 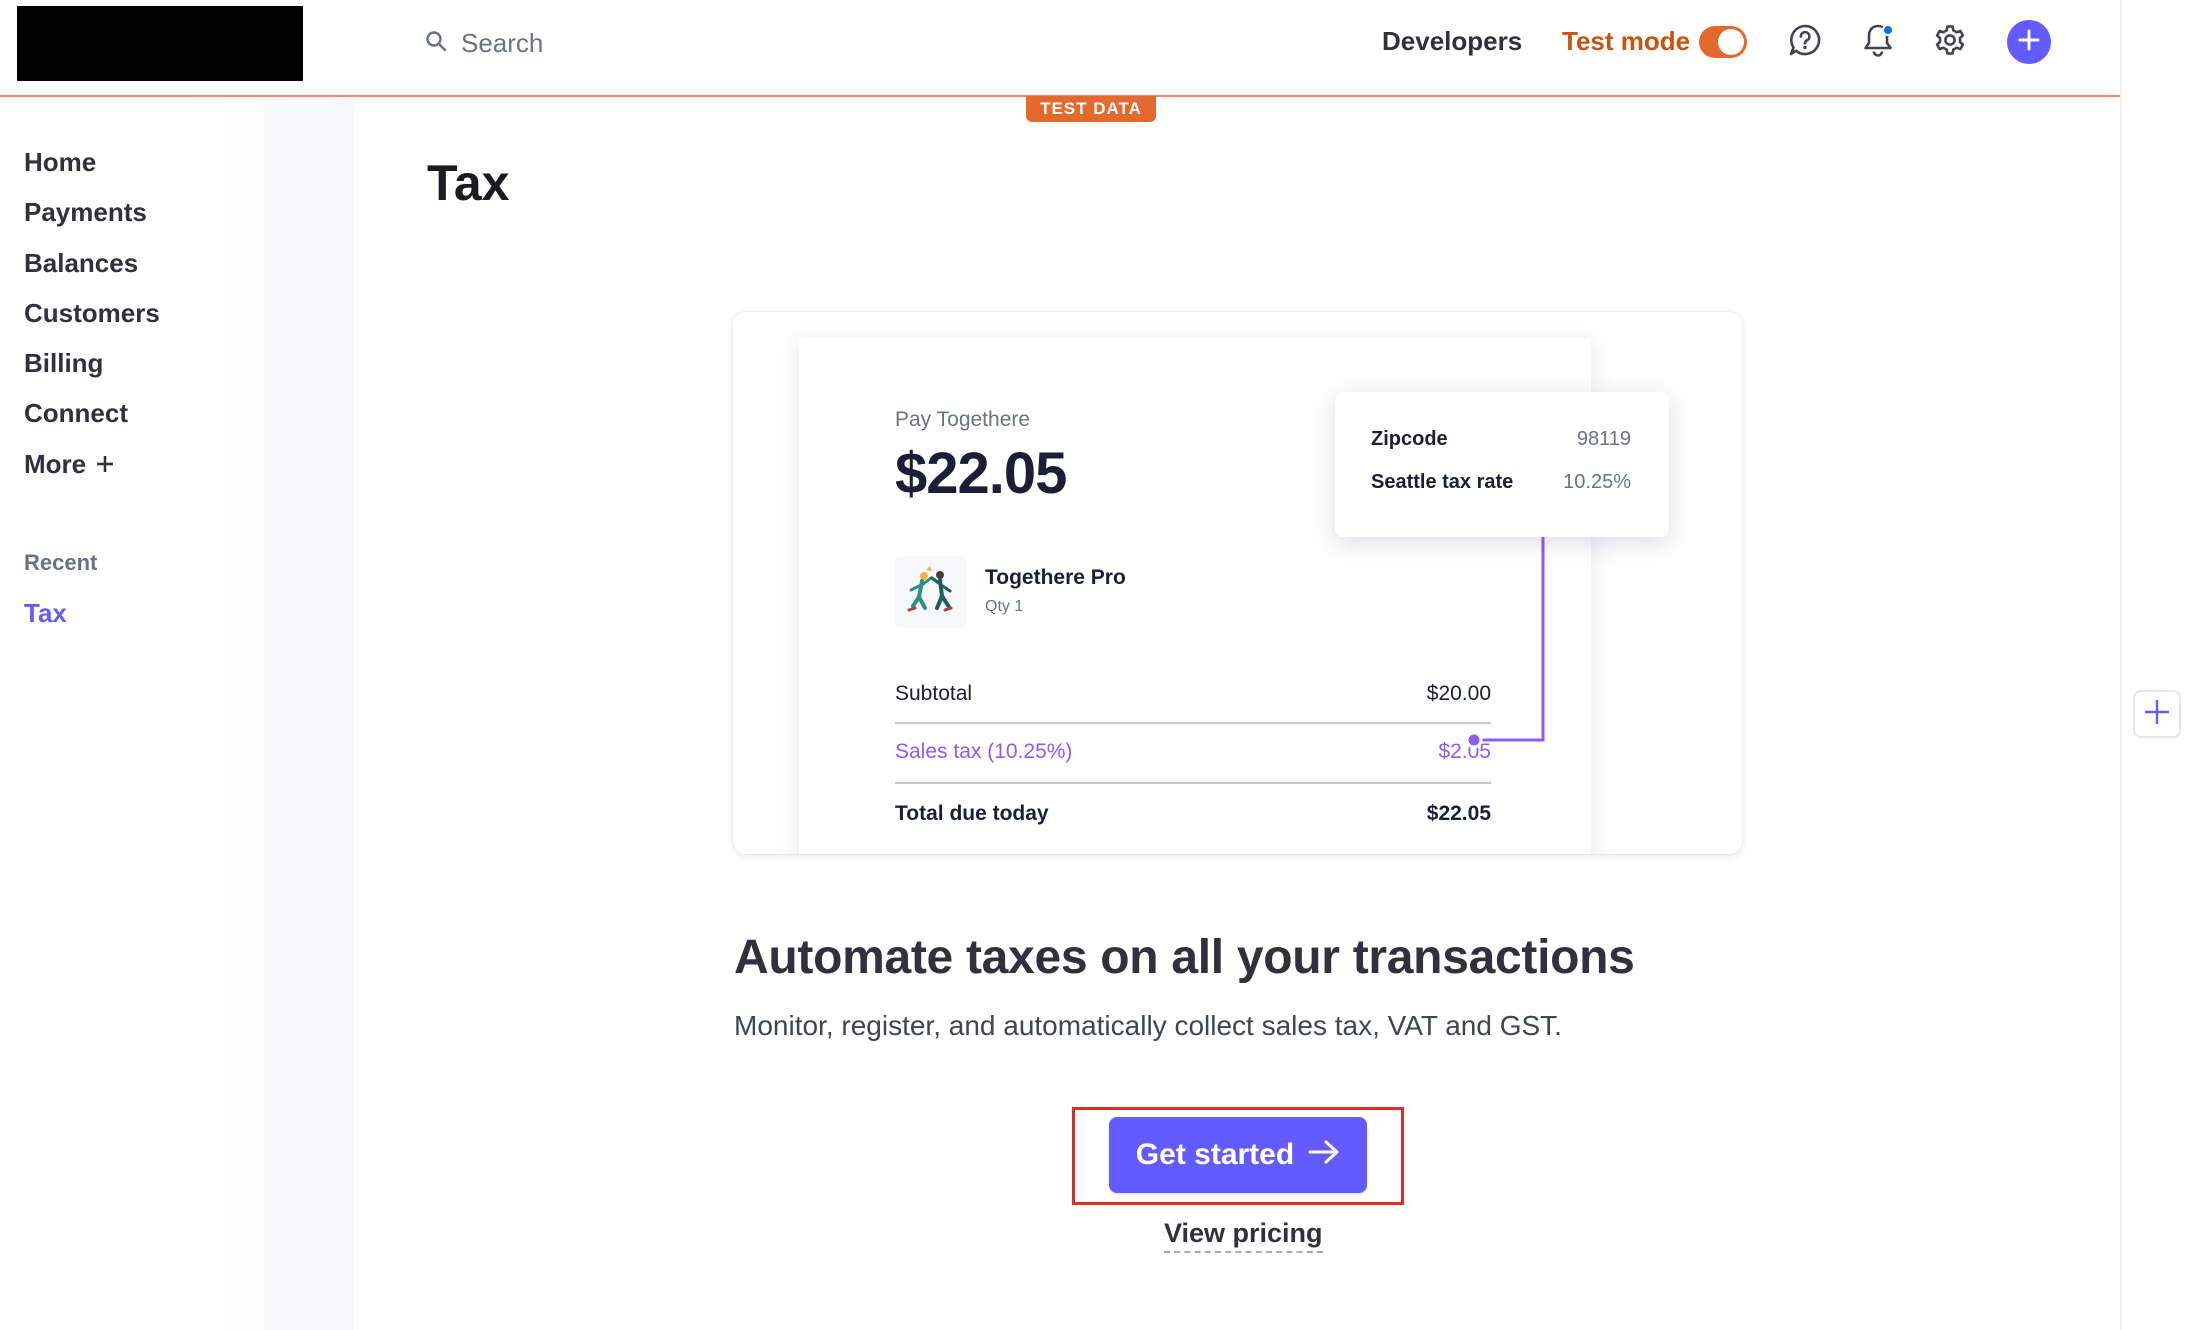 What do you see at coordinates (2121, 665) in the screenshot?
I see `right-panel-divider` at bounding box center [2121, 665].